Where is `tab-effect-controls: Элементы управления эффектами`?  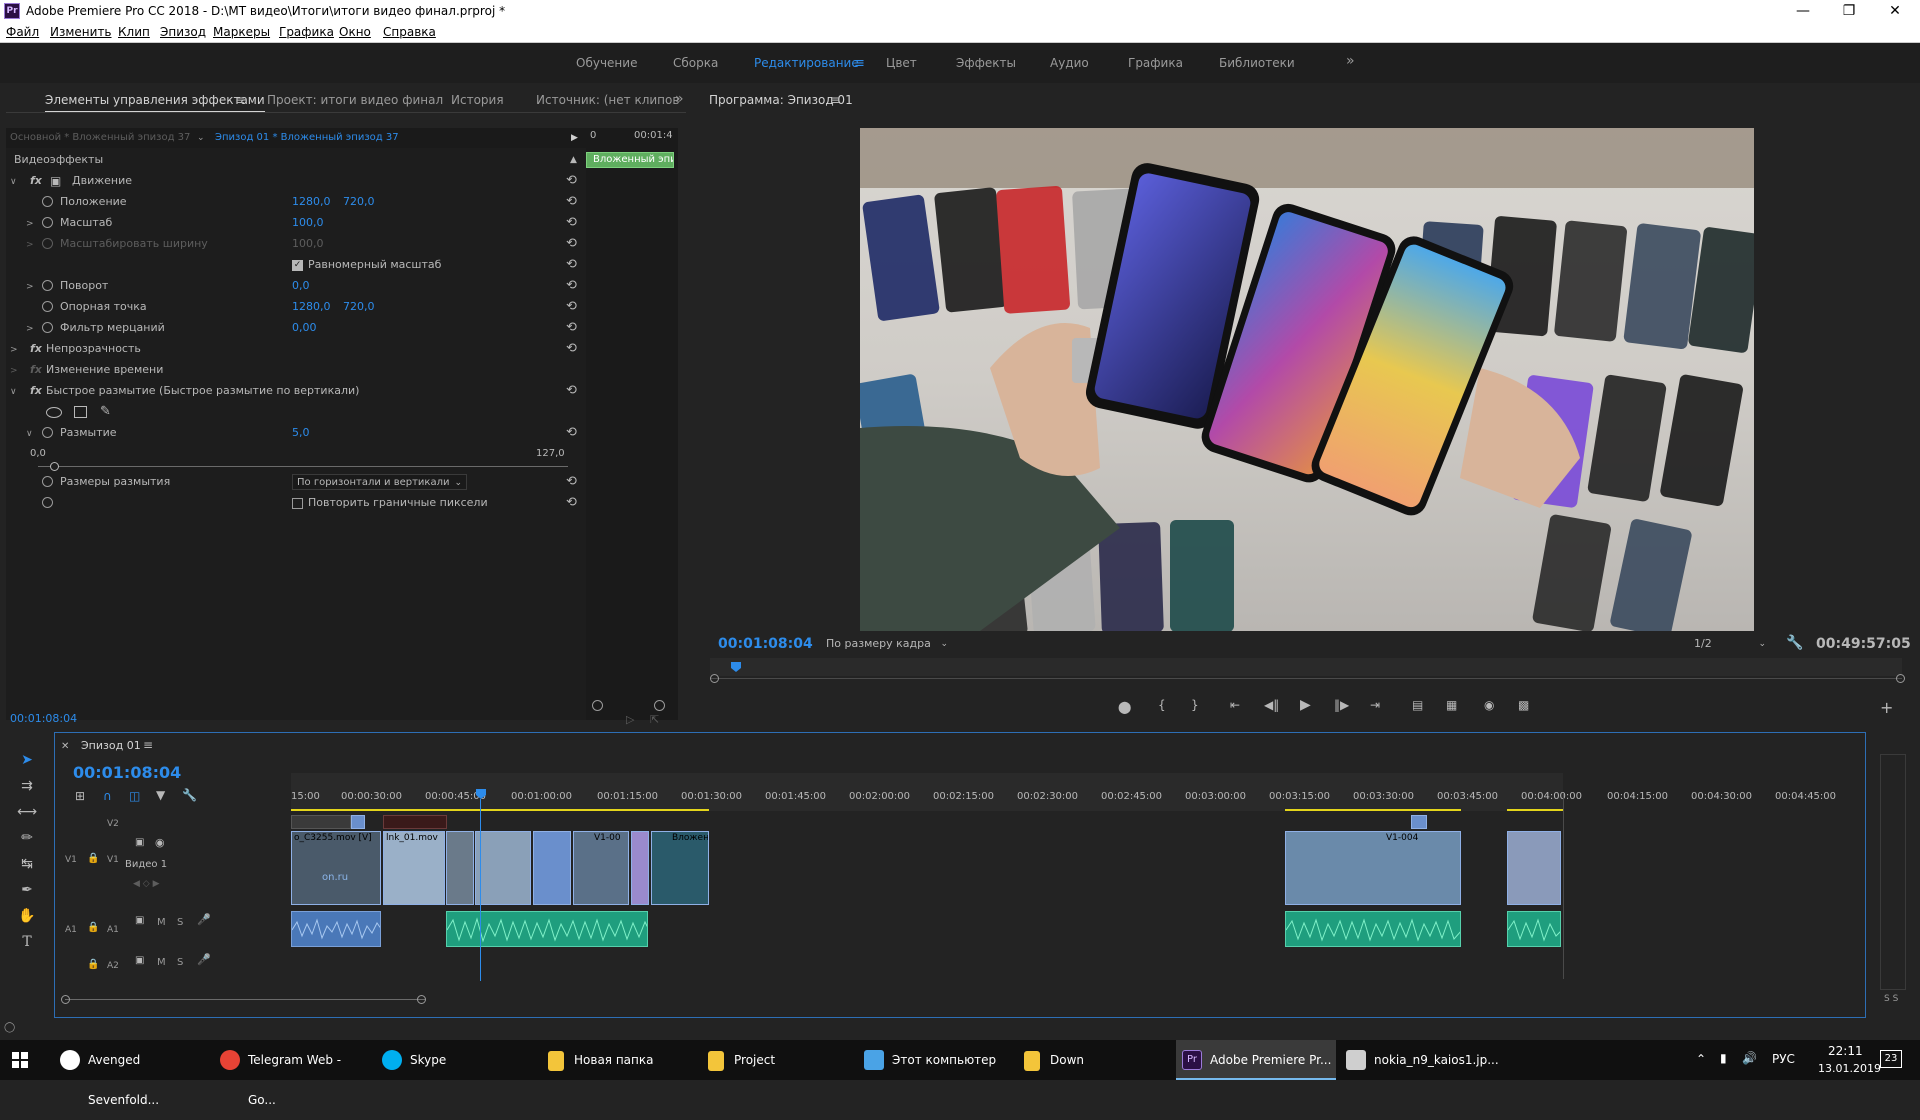 tab-effect-controls: Элементы управления эффектами is located at coordinates (155, 103).